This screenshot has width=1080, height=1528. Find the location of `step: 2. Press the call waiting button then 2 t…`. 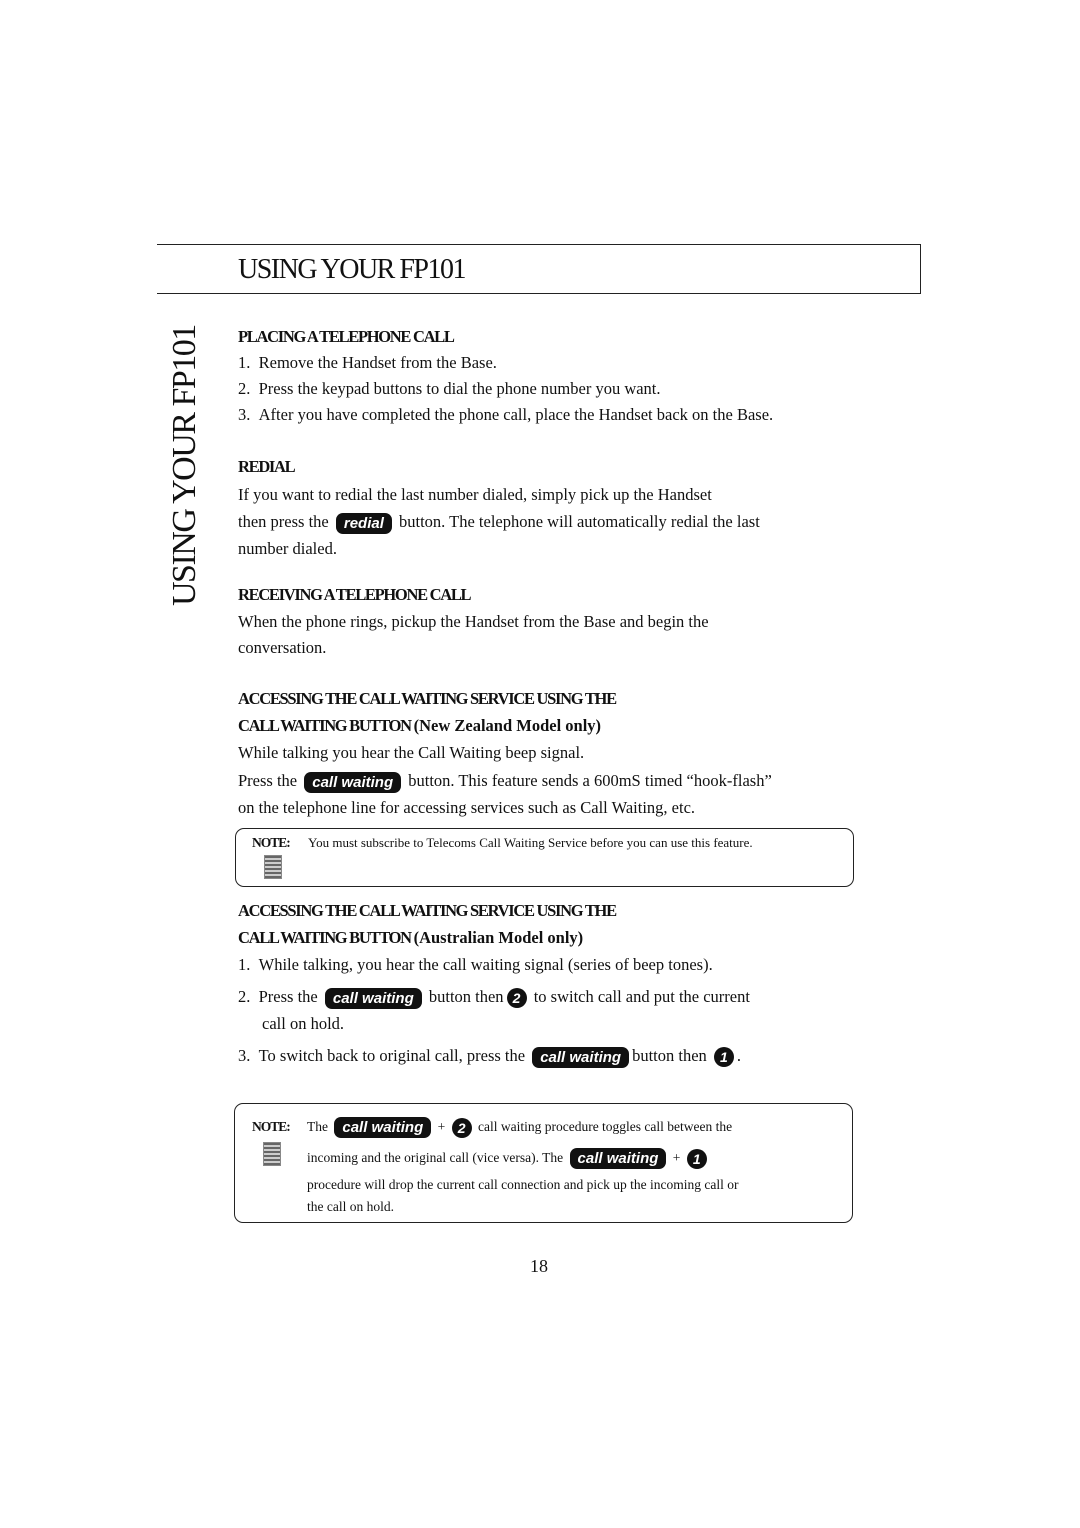

step: 2. Press the call waiting button then 2 t… is located at coordinates (494, 998).